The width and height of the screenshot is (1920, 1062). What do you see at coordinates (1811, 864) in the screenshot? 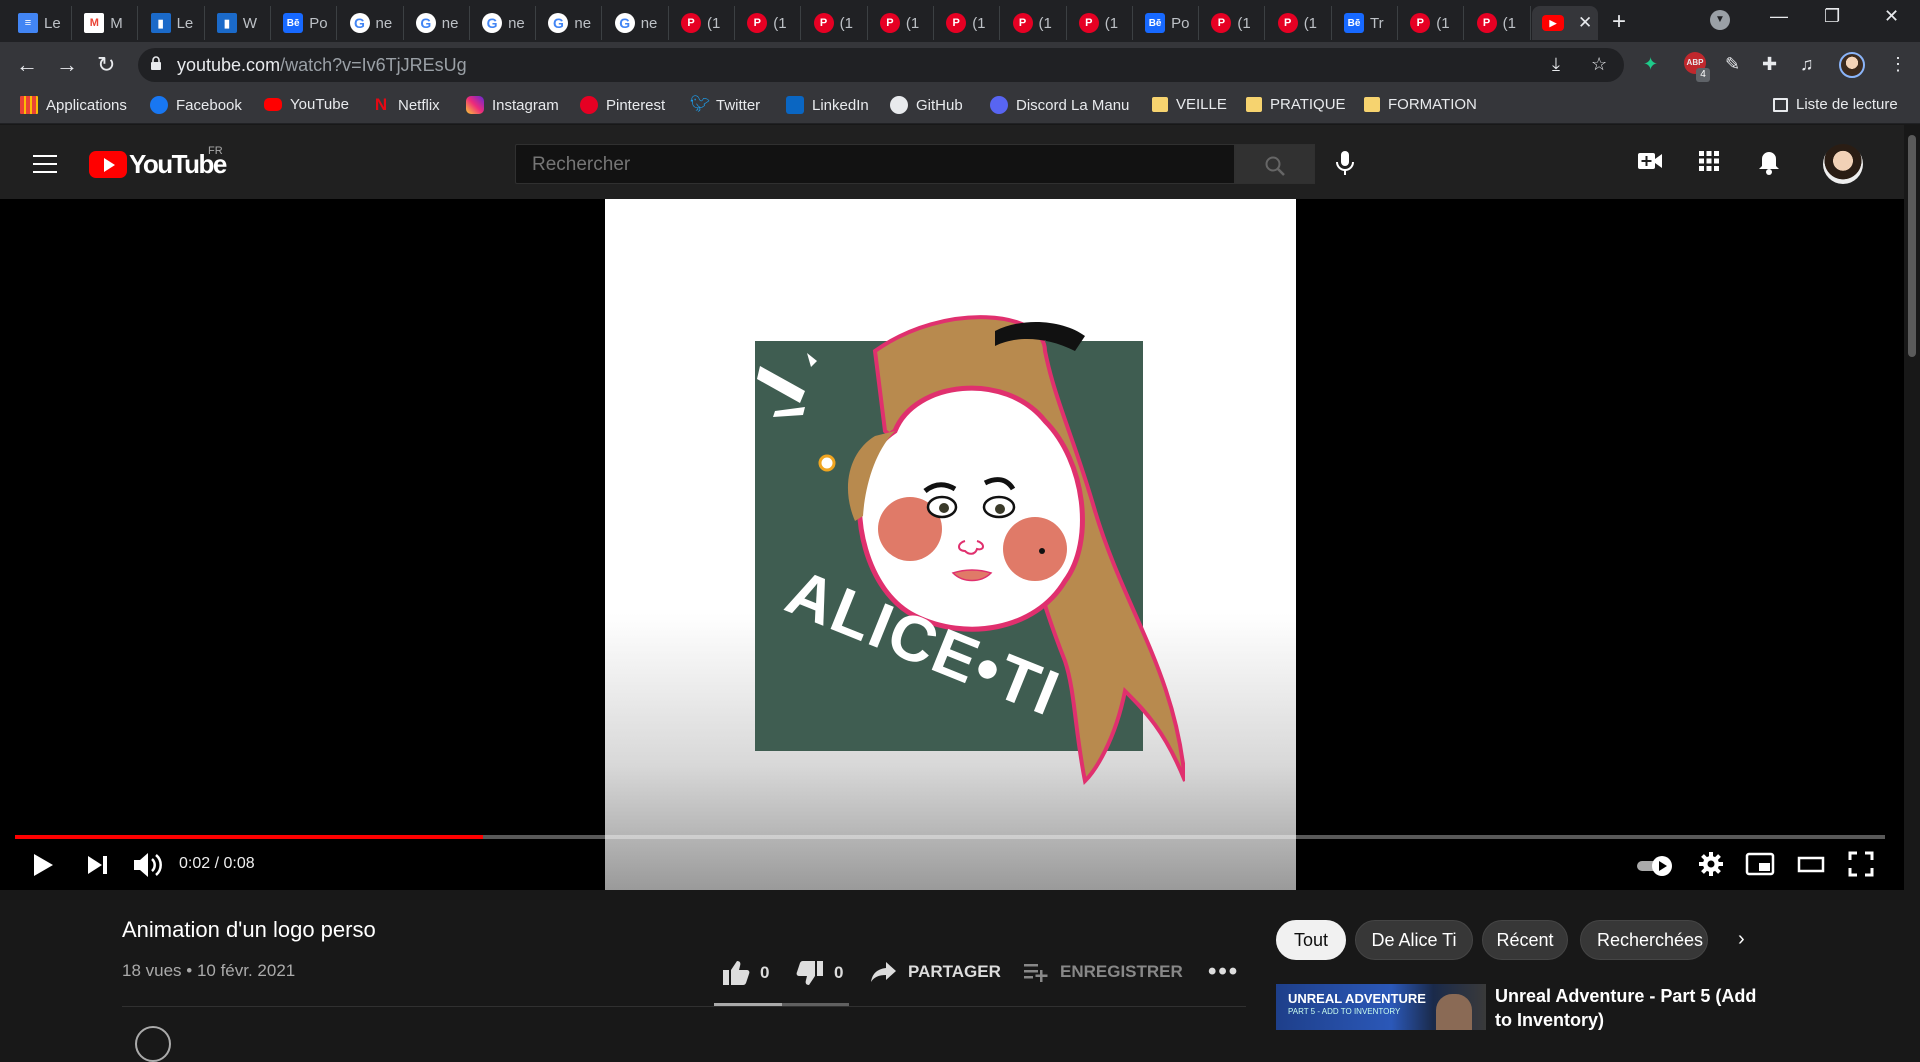
I see `theater-mode-icon` at bounding box center [1811, 864].